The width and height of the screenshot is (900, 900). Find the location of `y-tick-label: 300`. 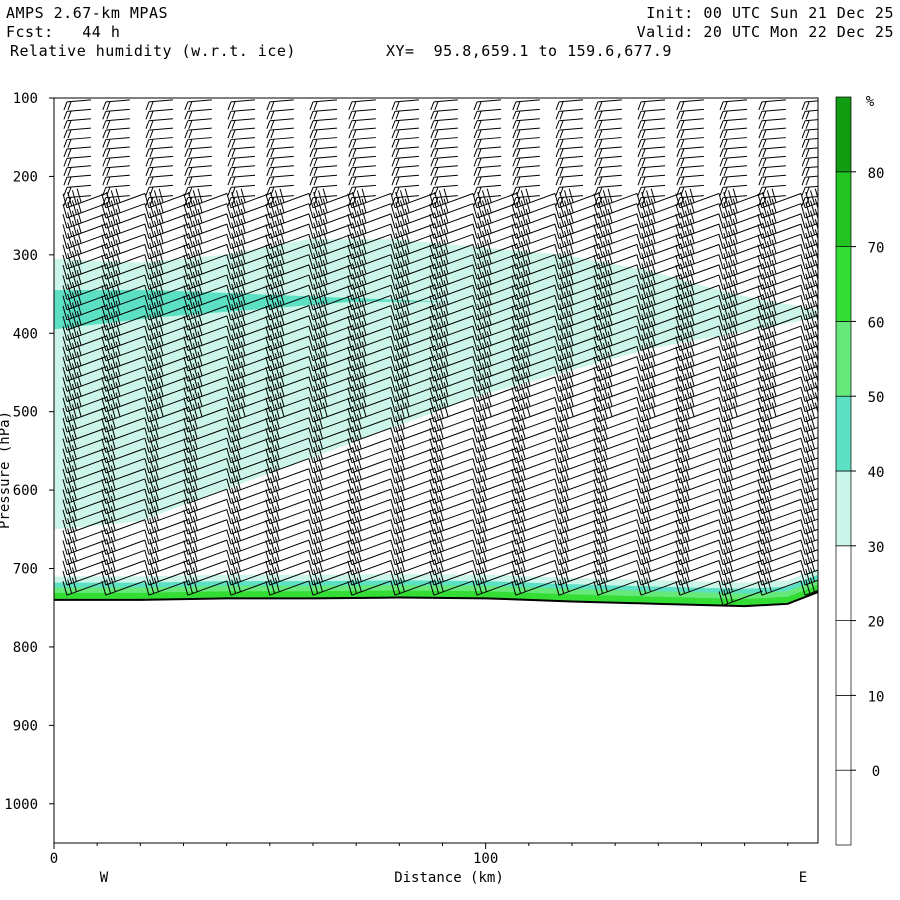

y-tick-label: 300 is located at coordinates (25, 256).